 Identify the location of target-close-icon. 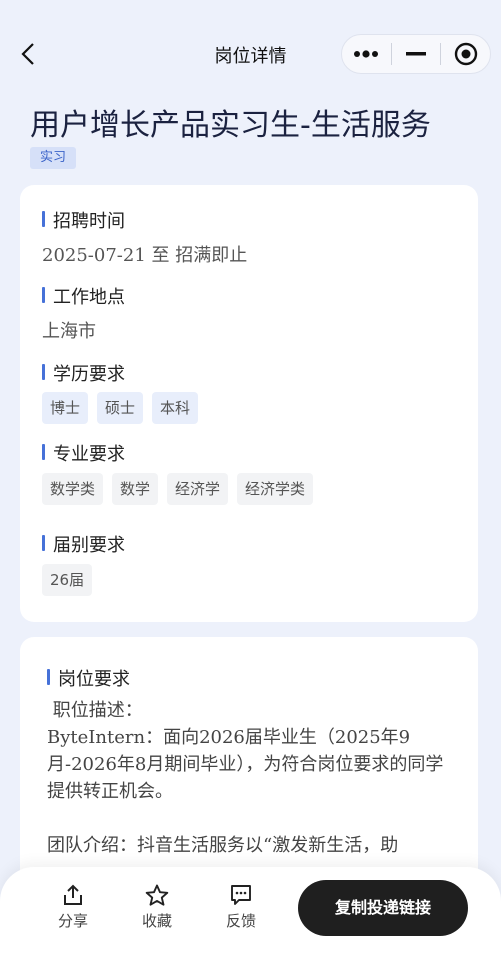
(465, 54).